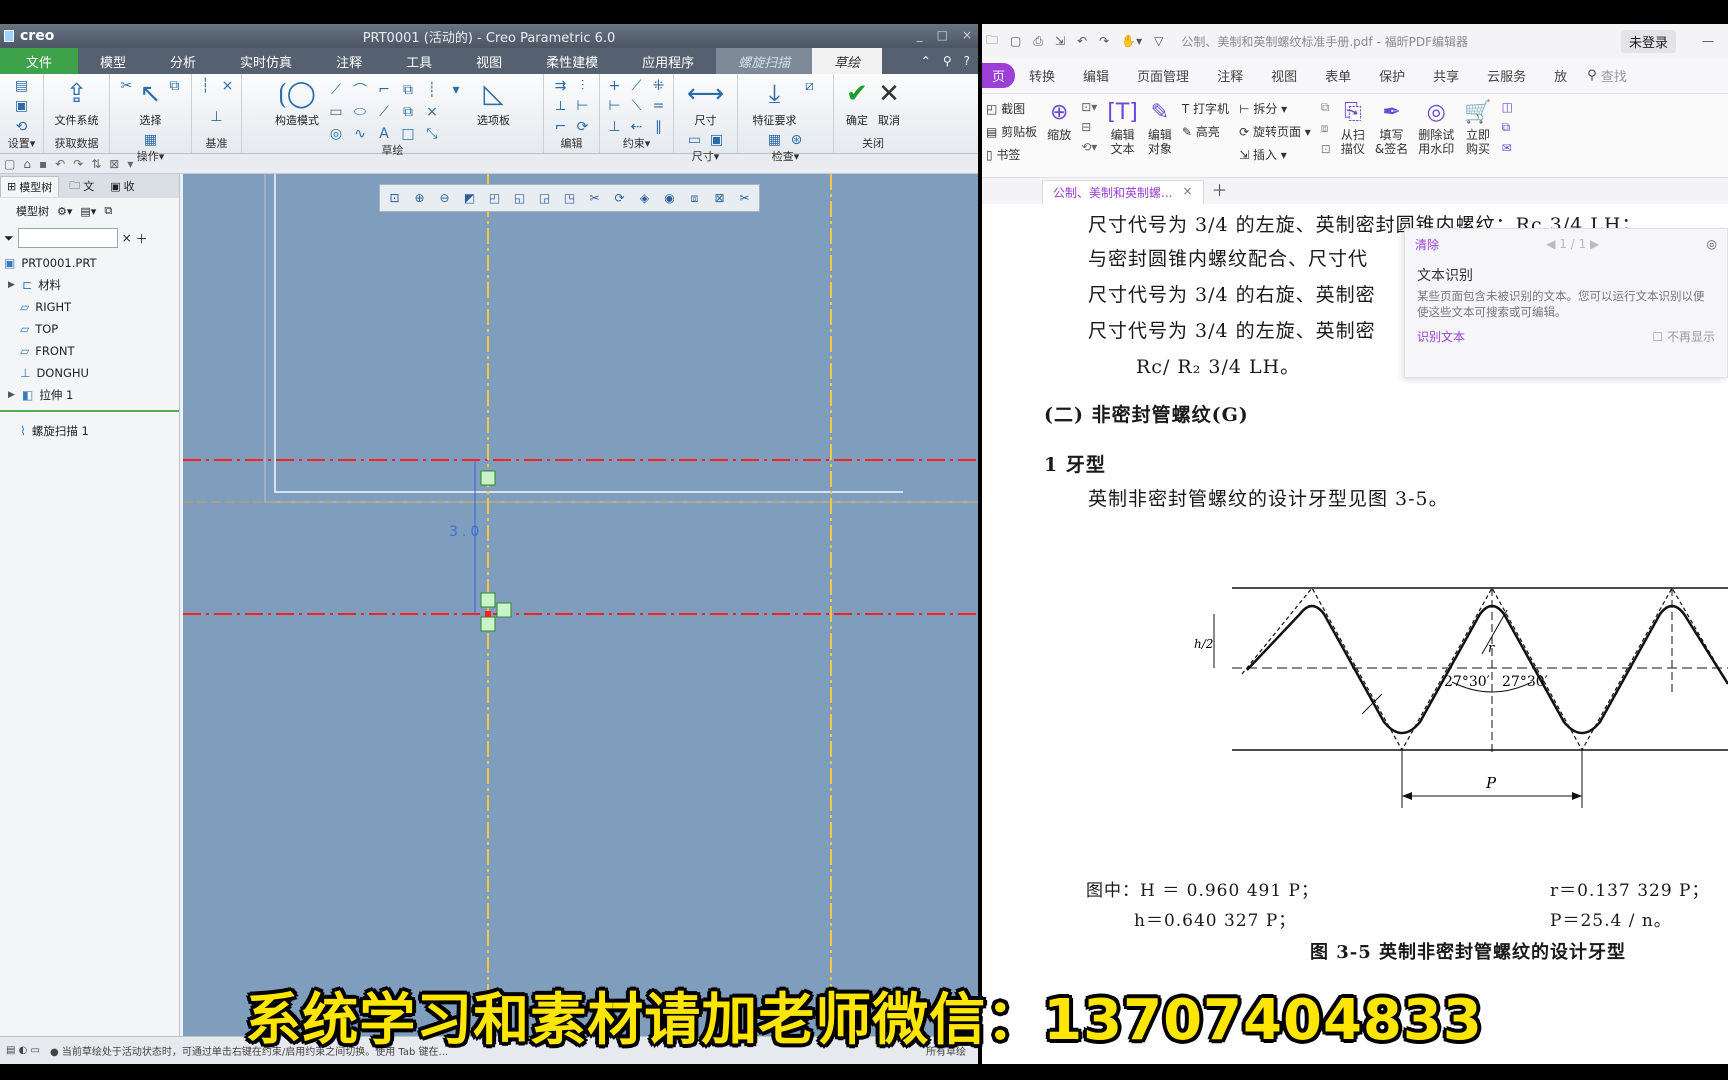 The height and width of the screenshot is (1080, 1728). What do you see at coordinates (1712, 244) in the screenshot?
I see `settings-icon: ◎` at bounding box center [1712, 244].